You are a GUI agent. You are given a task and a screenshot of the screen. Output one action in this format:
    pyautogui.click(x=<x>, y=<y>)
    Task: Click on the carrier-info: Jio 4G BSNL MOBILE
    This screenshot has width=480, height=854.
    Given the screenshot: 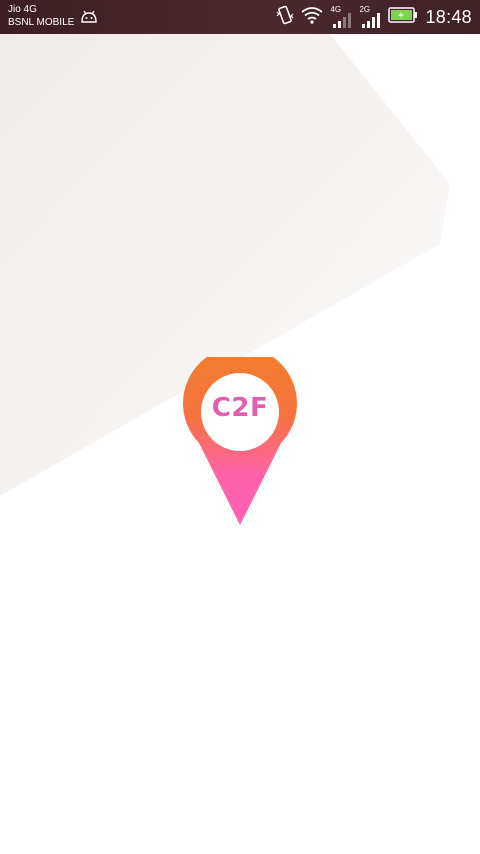 What is the action you would take?
    pyautogui.click(x=41, y=16)
    